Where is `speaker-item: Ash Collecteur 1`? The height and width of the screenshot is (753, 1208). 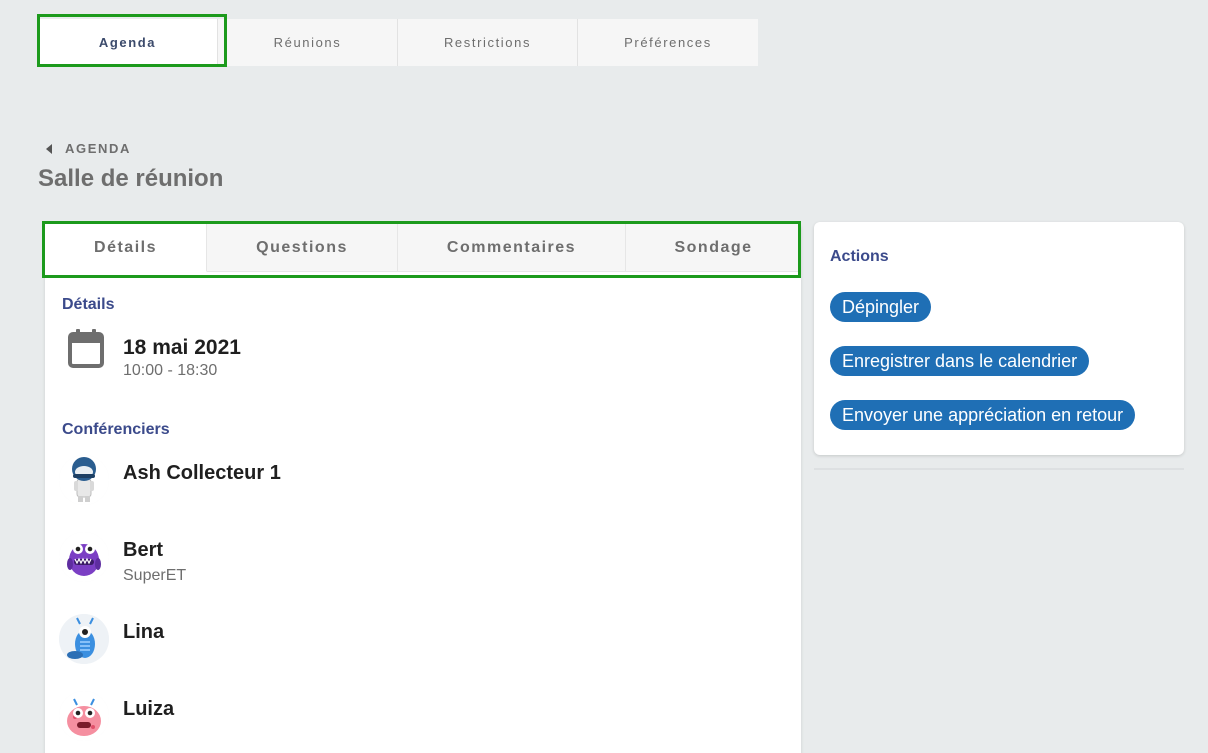
speaker-item: Ash Collecteur 1 is located at coordinates (409, 483).